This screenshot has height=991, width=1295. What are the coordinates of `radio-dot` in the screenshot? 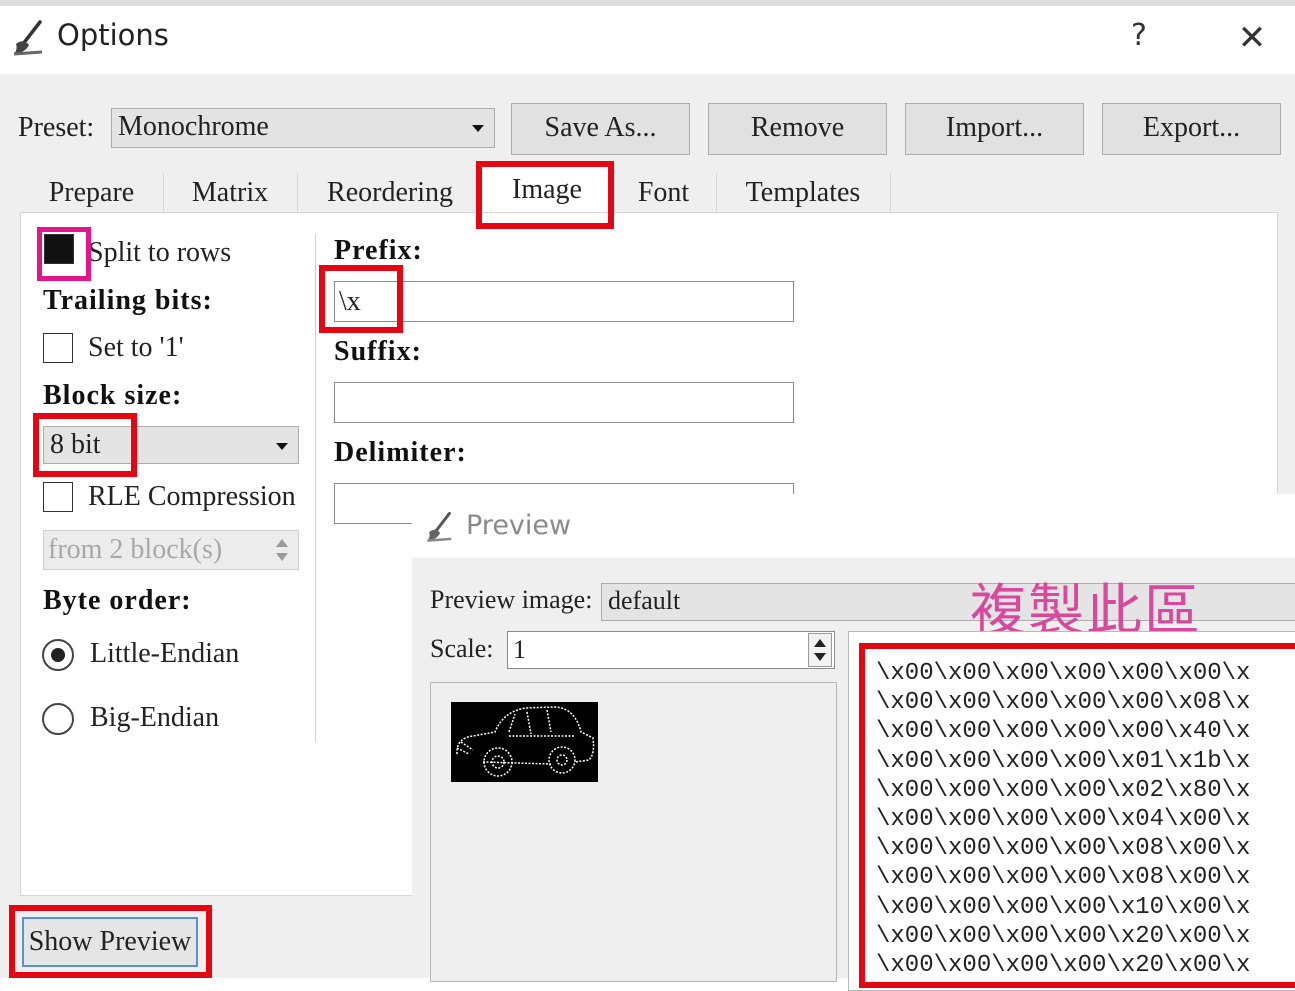 It's located at (58, 655).